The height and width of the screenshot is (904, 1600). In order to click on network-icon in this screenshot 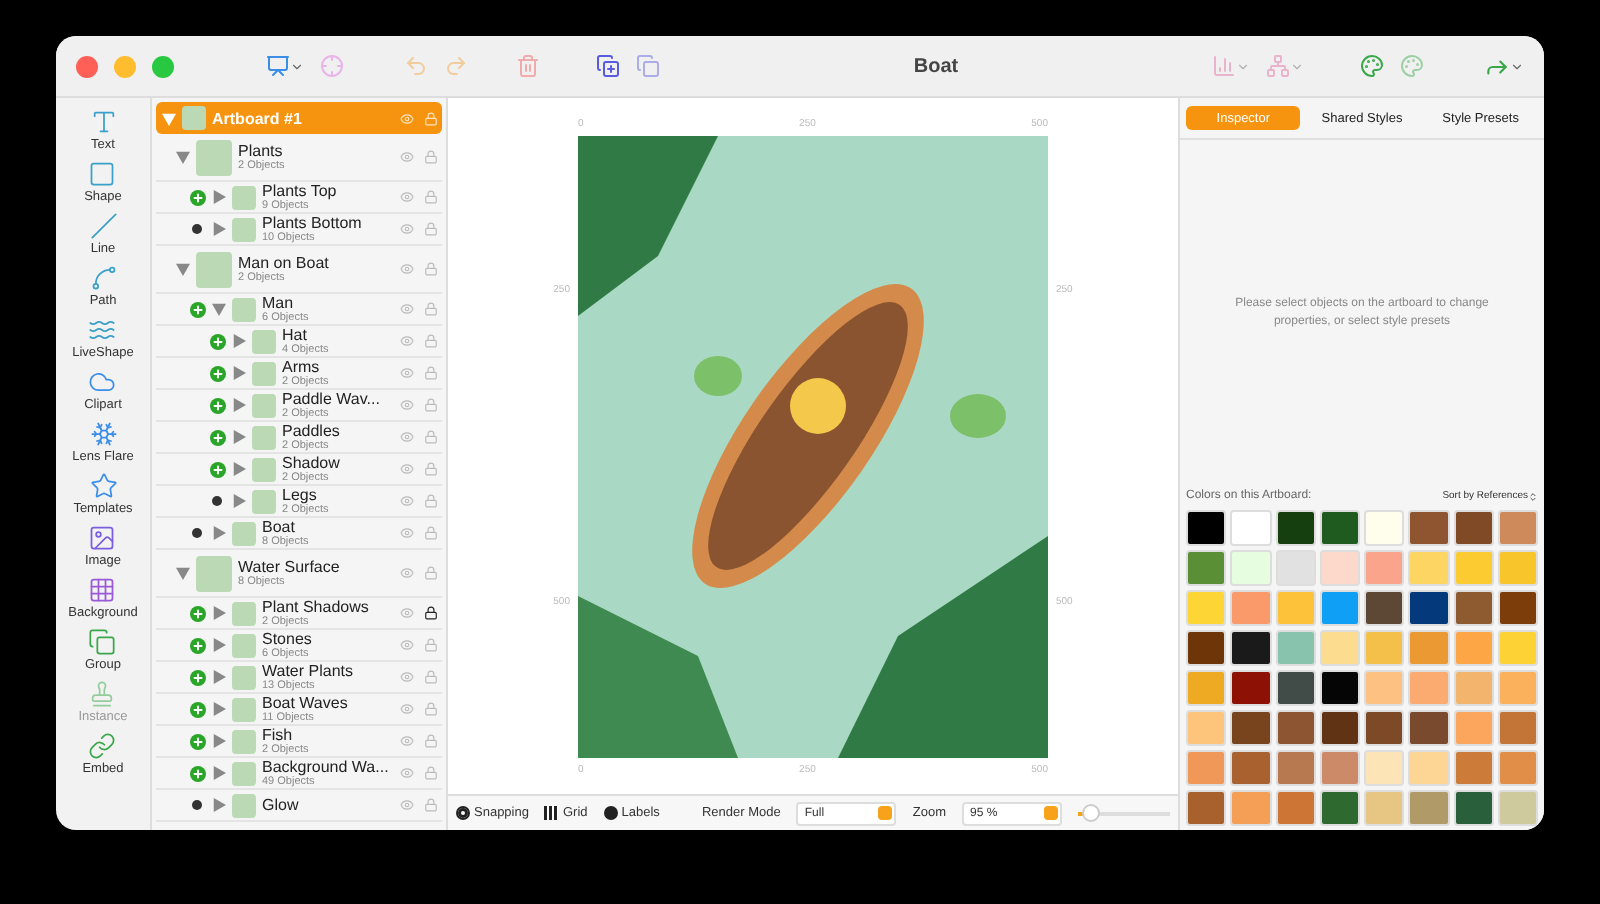, I will do `click(1285, 66)`.